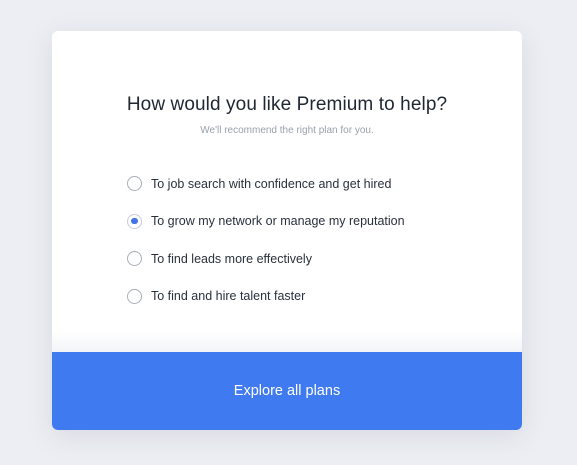 This screenshot has width=577, height=465. Describe the element at coordinates (287, 104) in the screenshot. I see `modal-title: How would you like Premium to help?` at that location.